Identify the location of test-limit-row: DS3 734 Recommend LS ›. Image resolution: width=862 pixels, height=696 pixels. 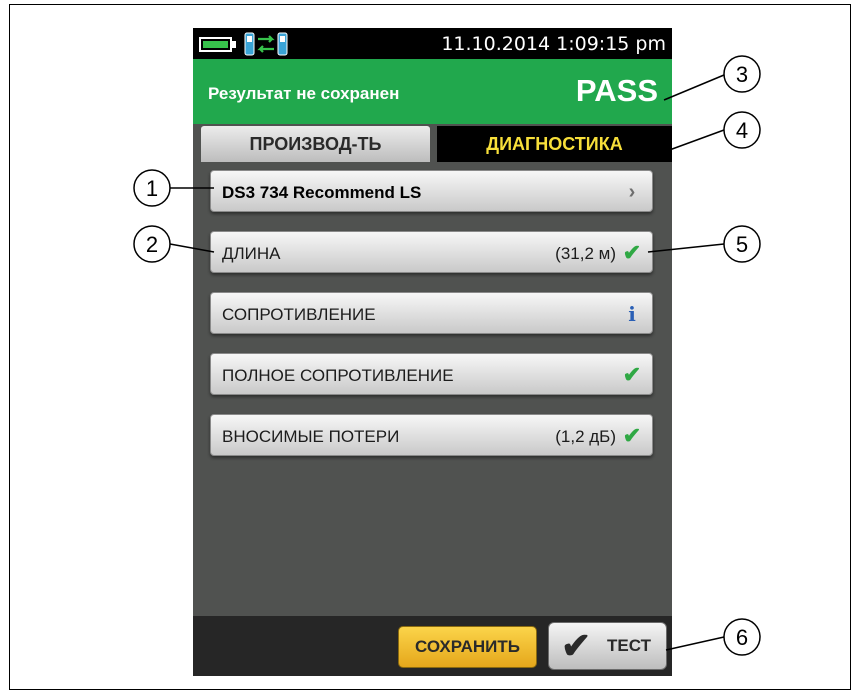
(431, 191).